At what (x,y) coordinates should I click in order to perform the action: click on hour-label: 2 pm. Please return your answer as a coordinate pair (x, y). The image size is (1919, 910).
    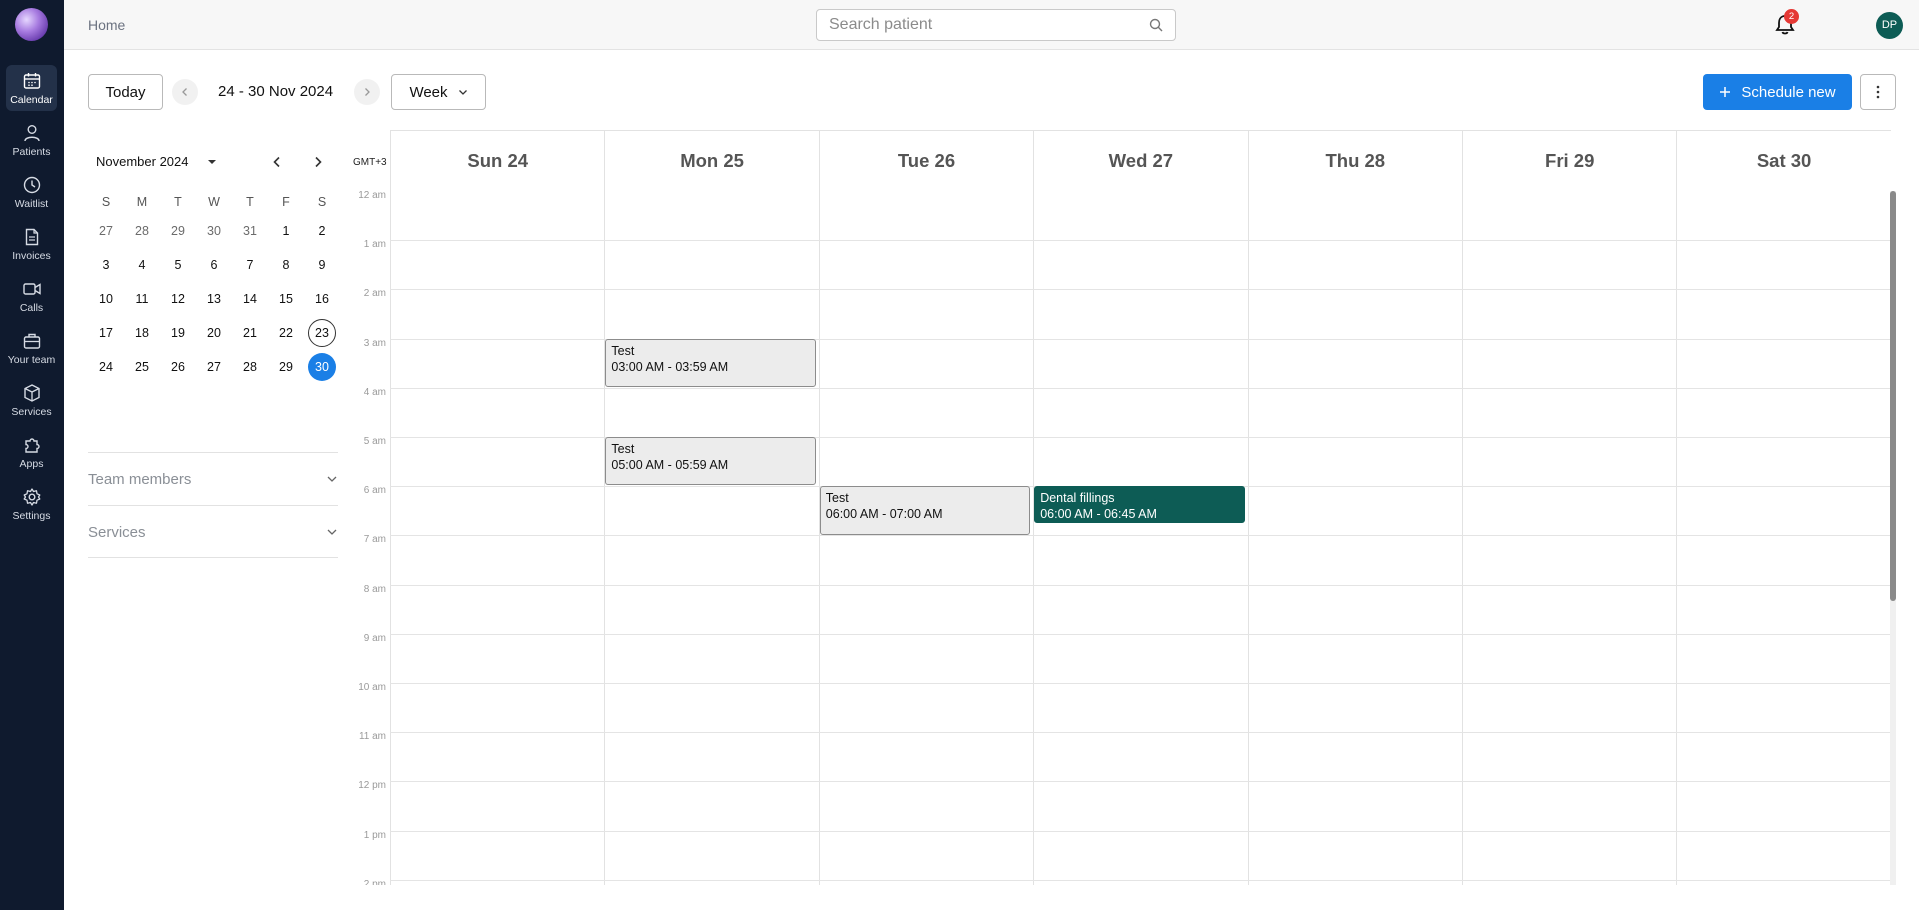
    Looking at the image, I should click on (374, 881).